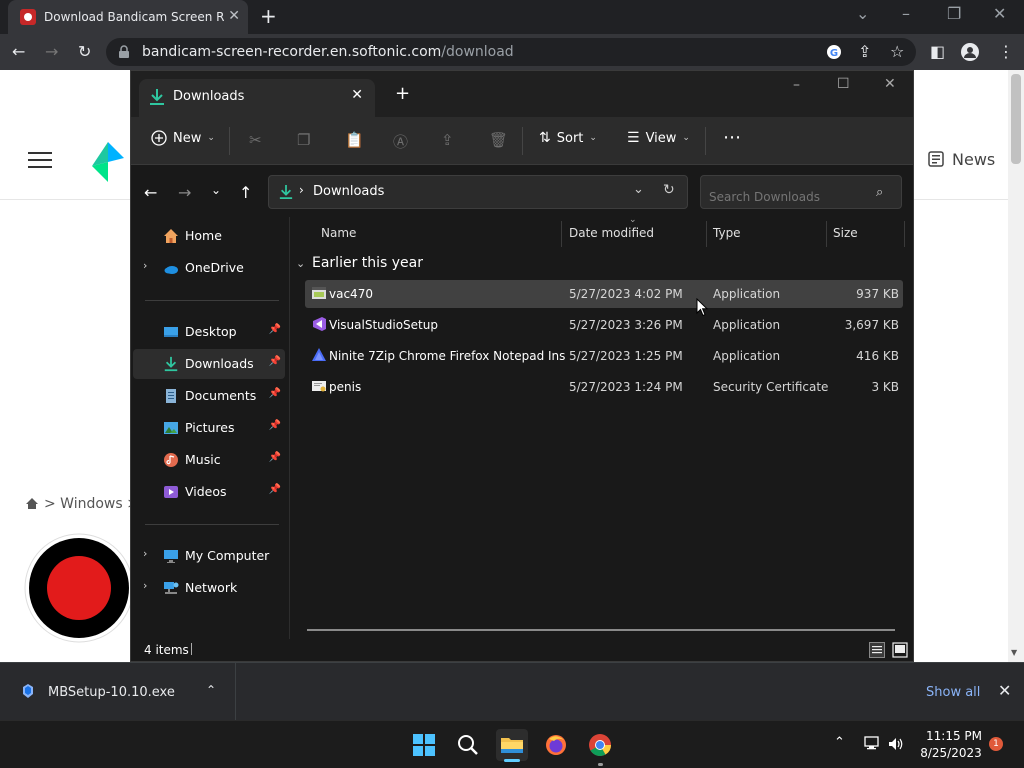 Image resolution: width=1024 pixels, height=768 pixels. Describe the element at coordinates (447, 140) in the screenshot. I see `share-file-icon: ⇪` at that location.